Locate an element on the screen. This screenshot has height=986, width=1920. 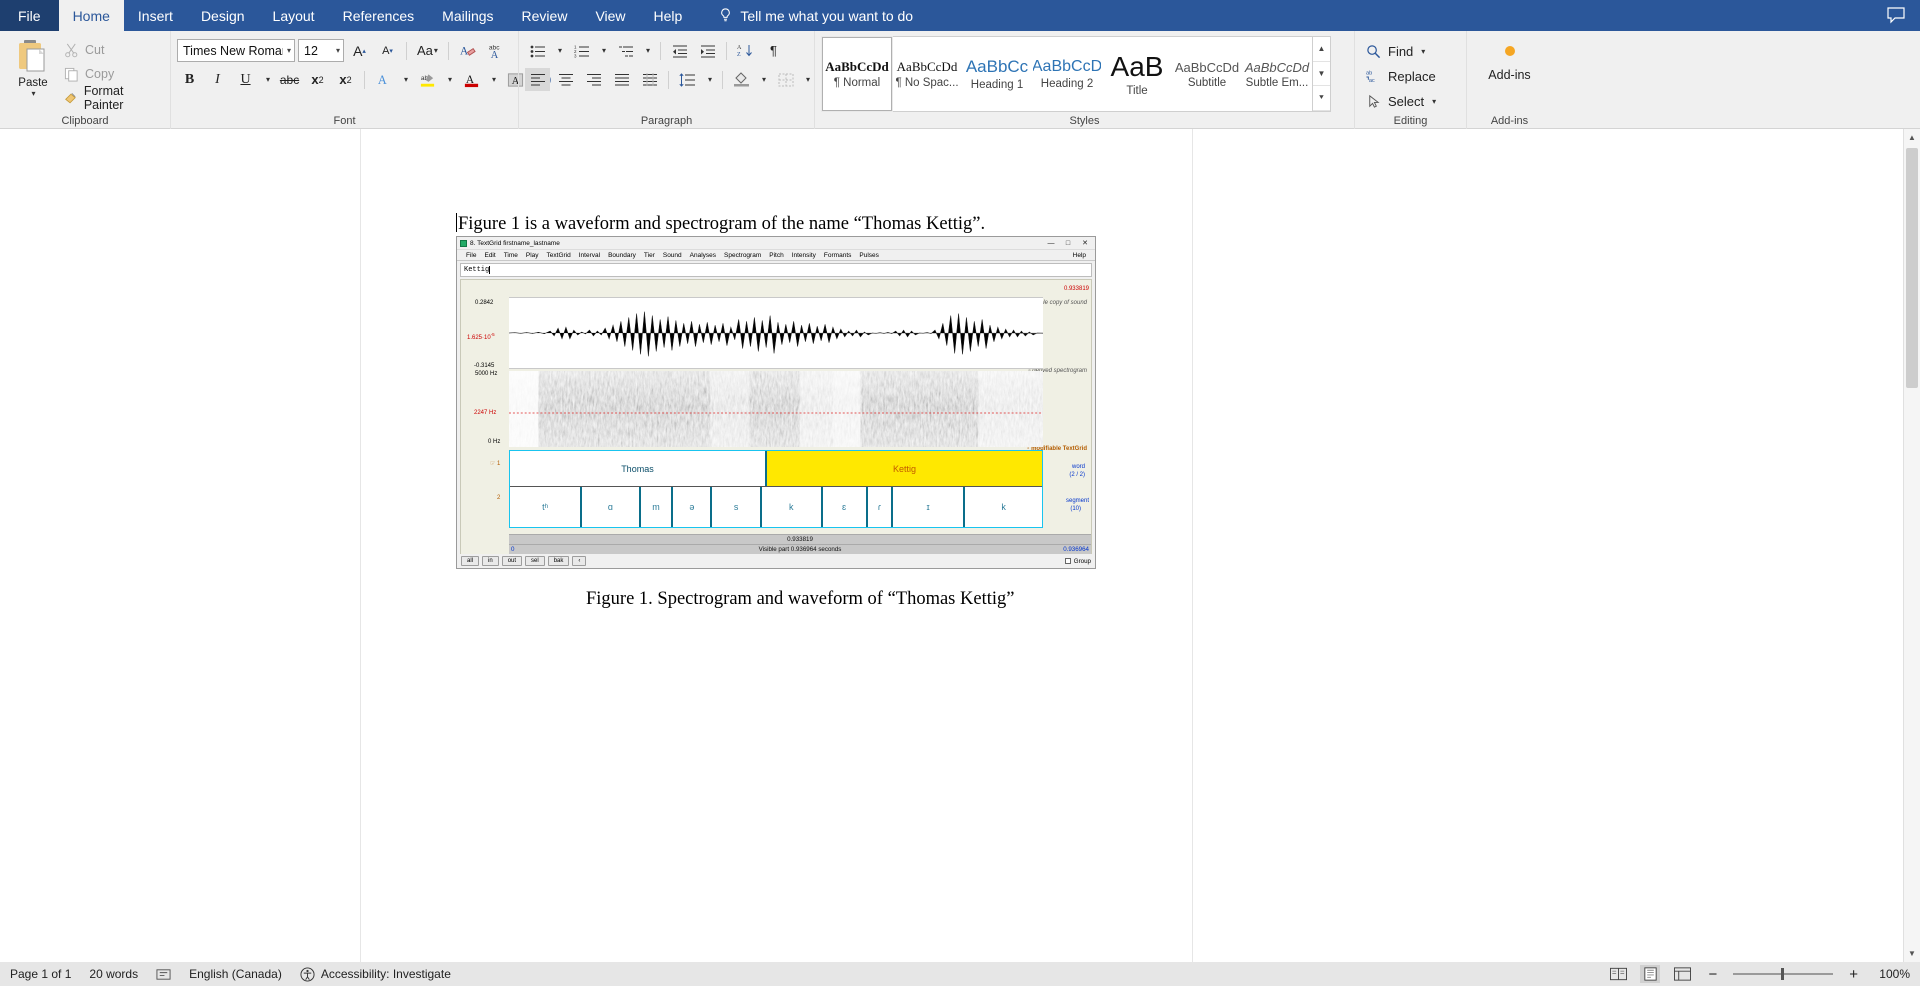
proofing-status is located at coordinates (163, 974).